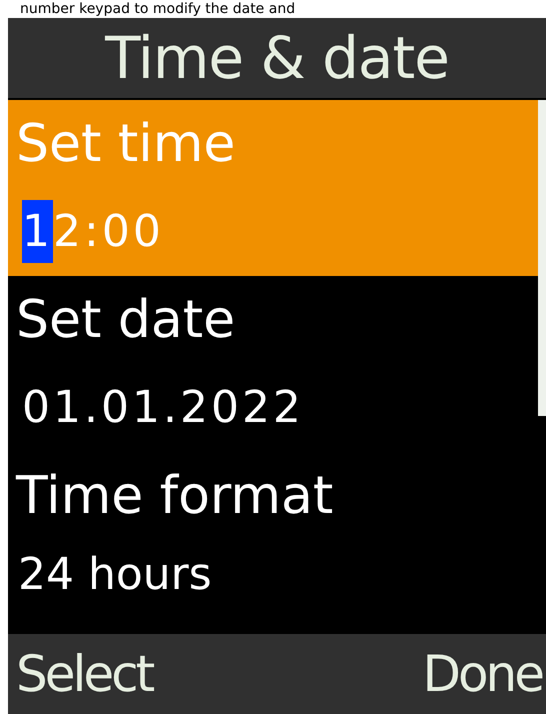  I want to click on item-label: Time format, so click(175, 496).